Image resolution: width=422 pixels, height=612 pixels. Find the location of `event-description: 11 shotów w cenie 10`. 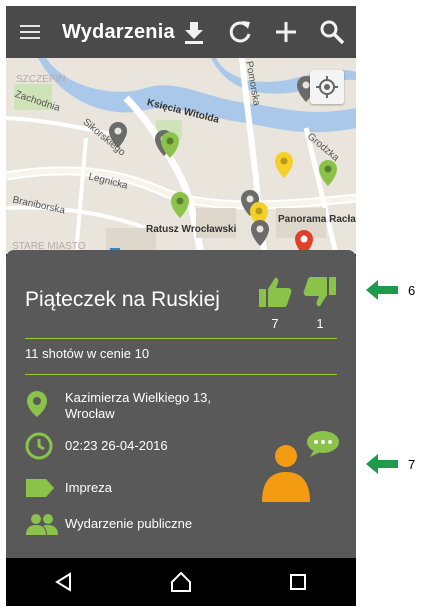

event-description: 11 shotów w cenie 10 is located at coordinates (87, 353).